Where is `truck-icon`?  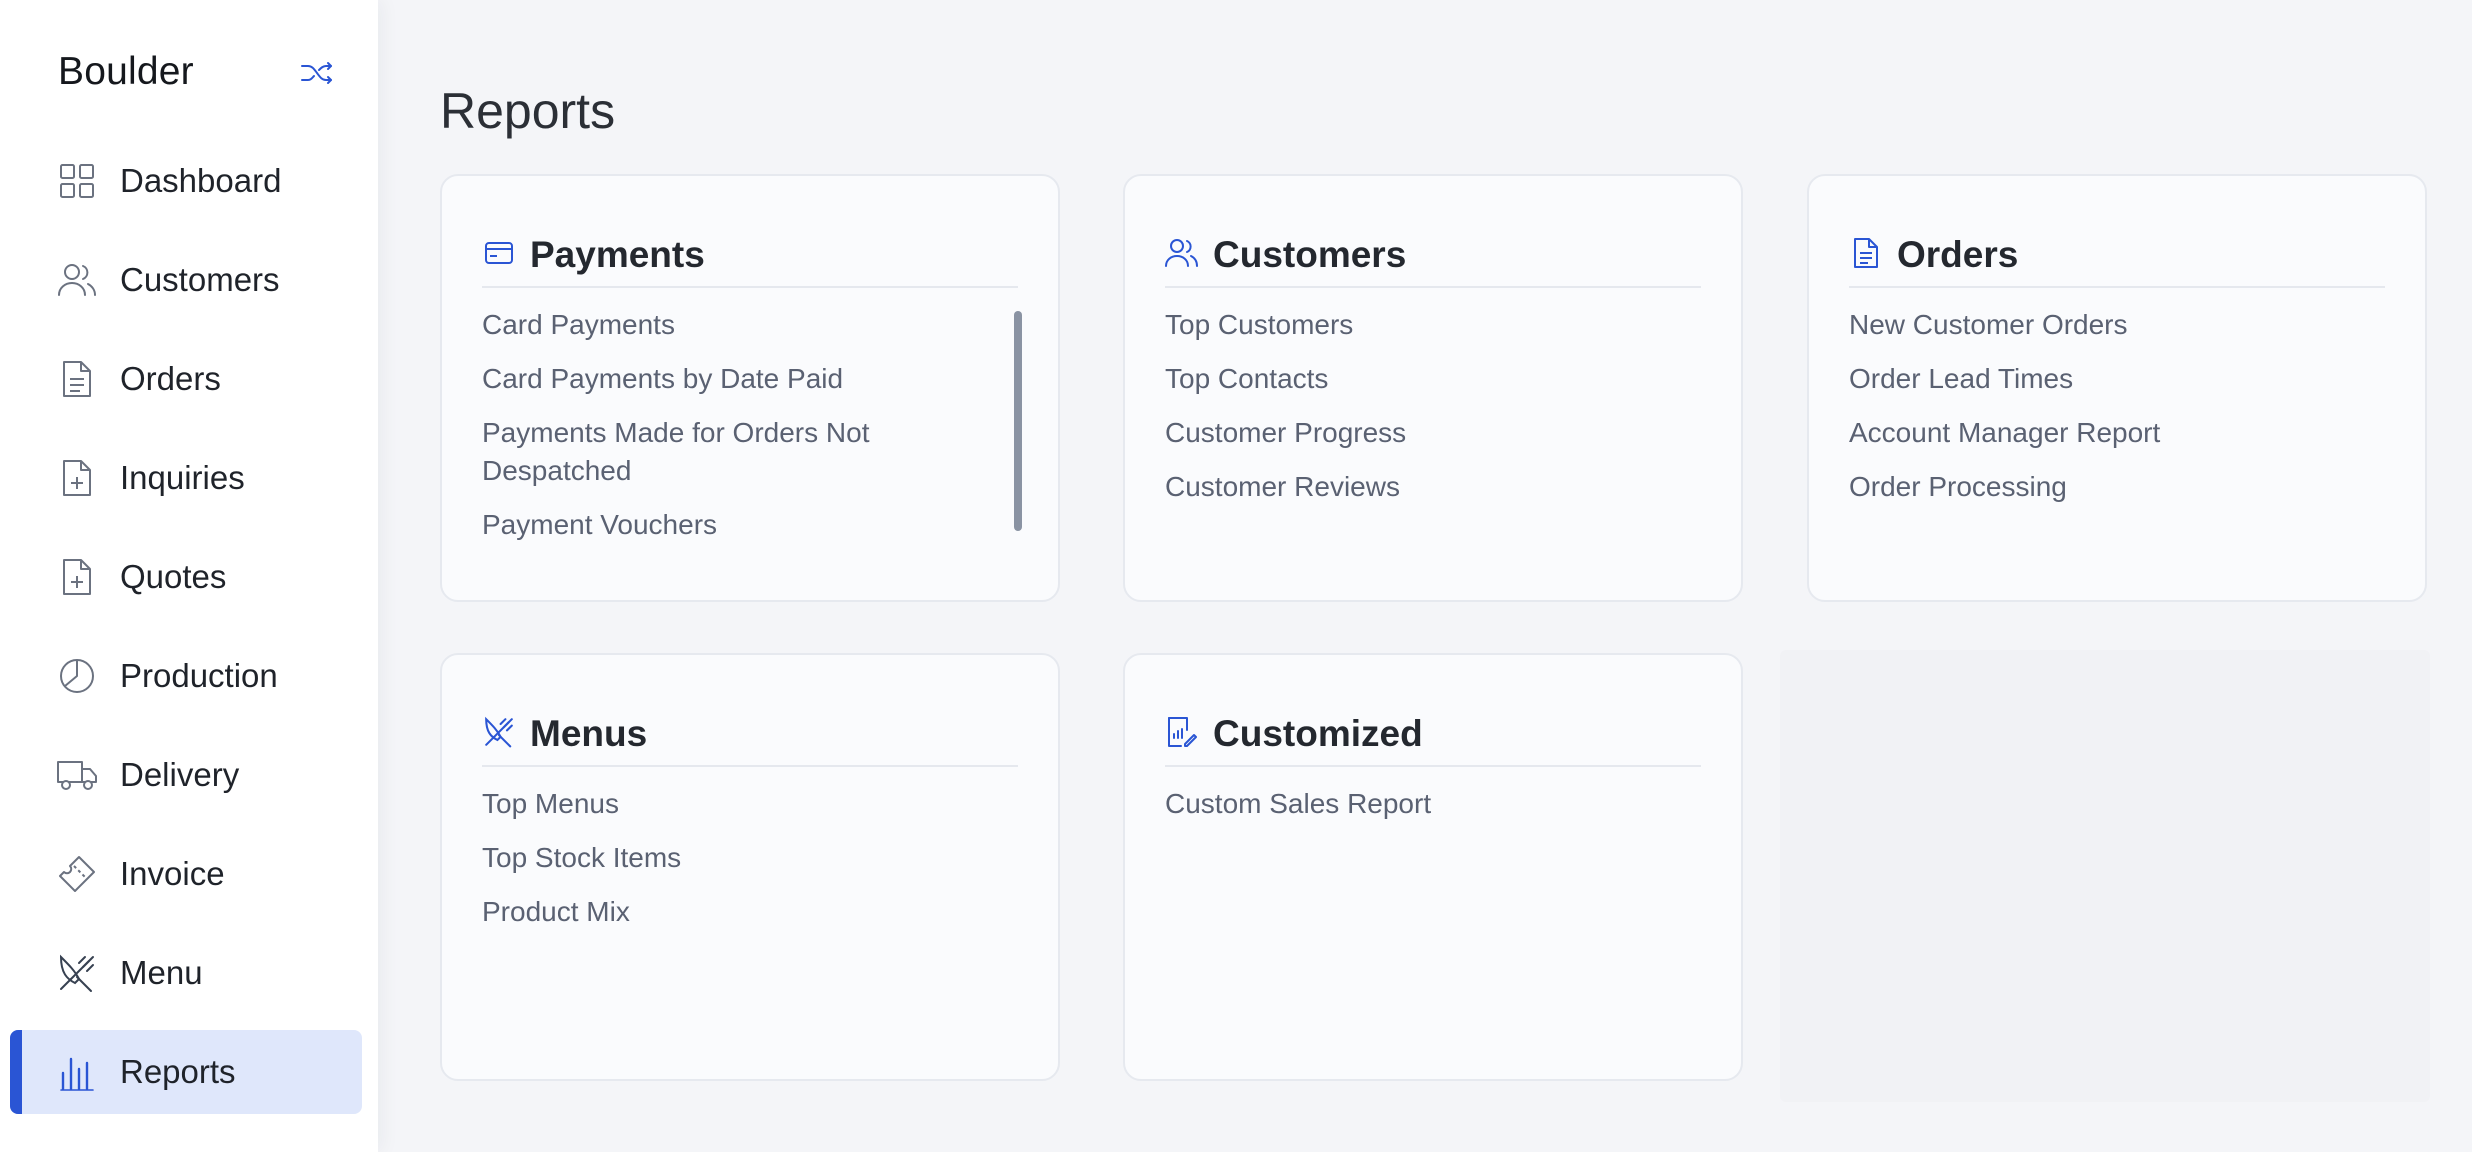
truck-icon is located at coordinates (77, 775).